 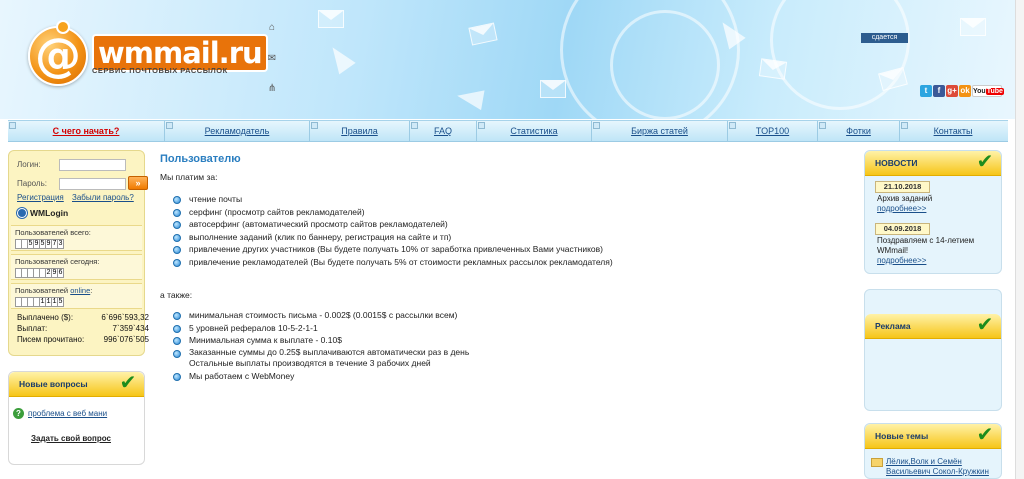 I want to click on password-input, so click(x=92, y=184).